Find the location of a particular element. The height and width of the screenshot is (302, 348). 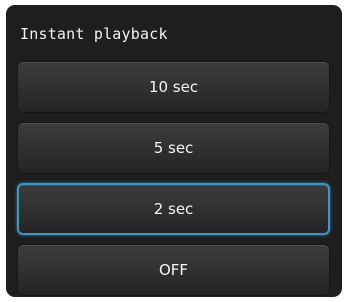

option-label: 5 sec is located at coordinates (173, 148).